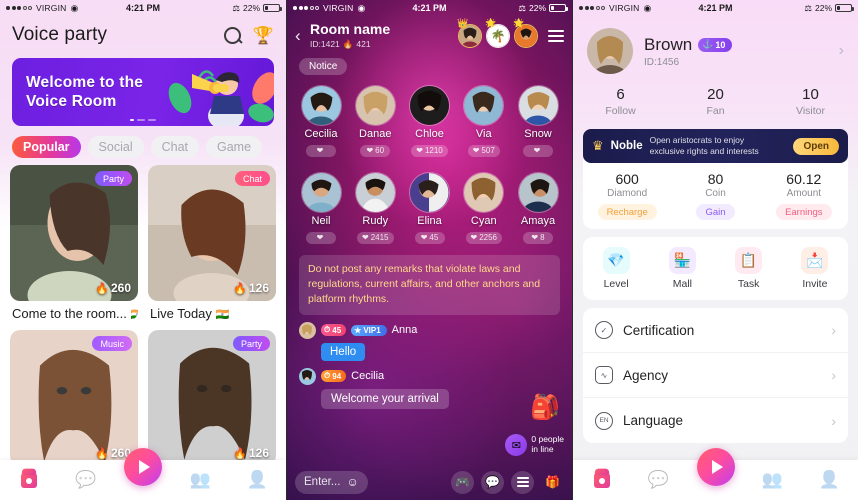  Describe the element at coordinates (841, 51) in the screenshot. I see `chevron-right-icon: ›` at that location.